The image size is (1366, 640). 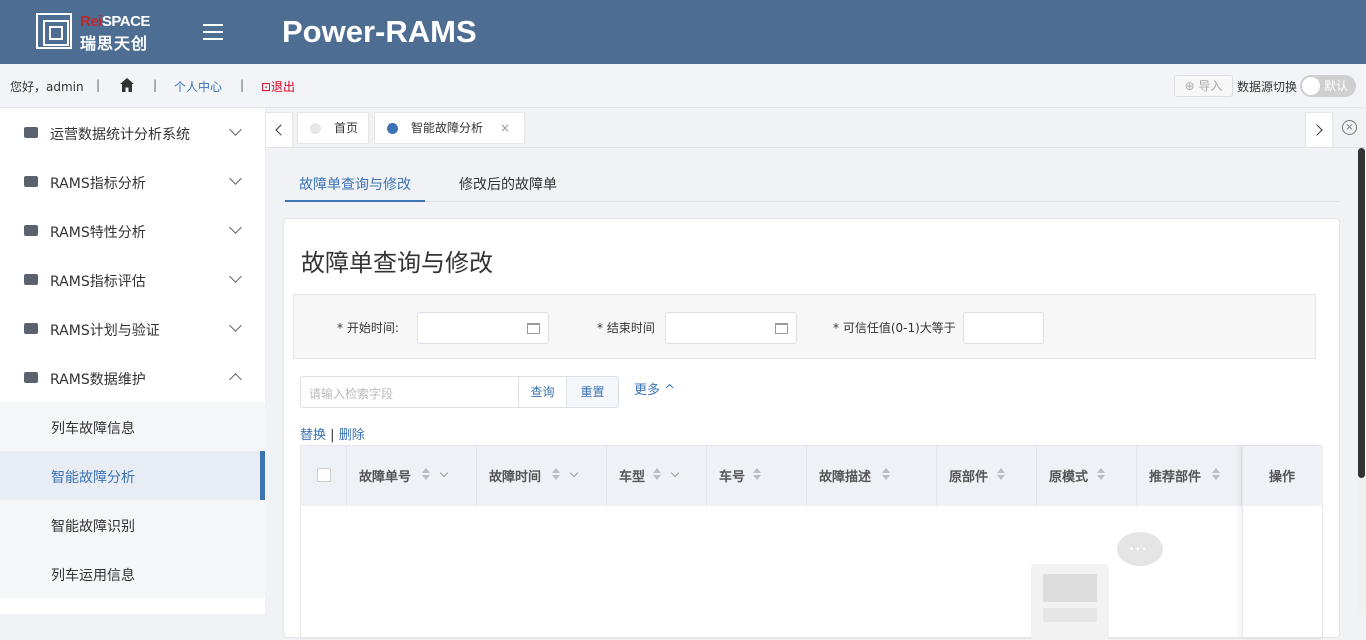 I want to click on page-title: 故障单查询与修改, so click(x=397, y=263).